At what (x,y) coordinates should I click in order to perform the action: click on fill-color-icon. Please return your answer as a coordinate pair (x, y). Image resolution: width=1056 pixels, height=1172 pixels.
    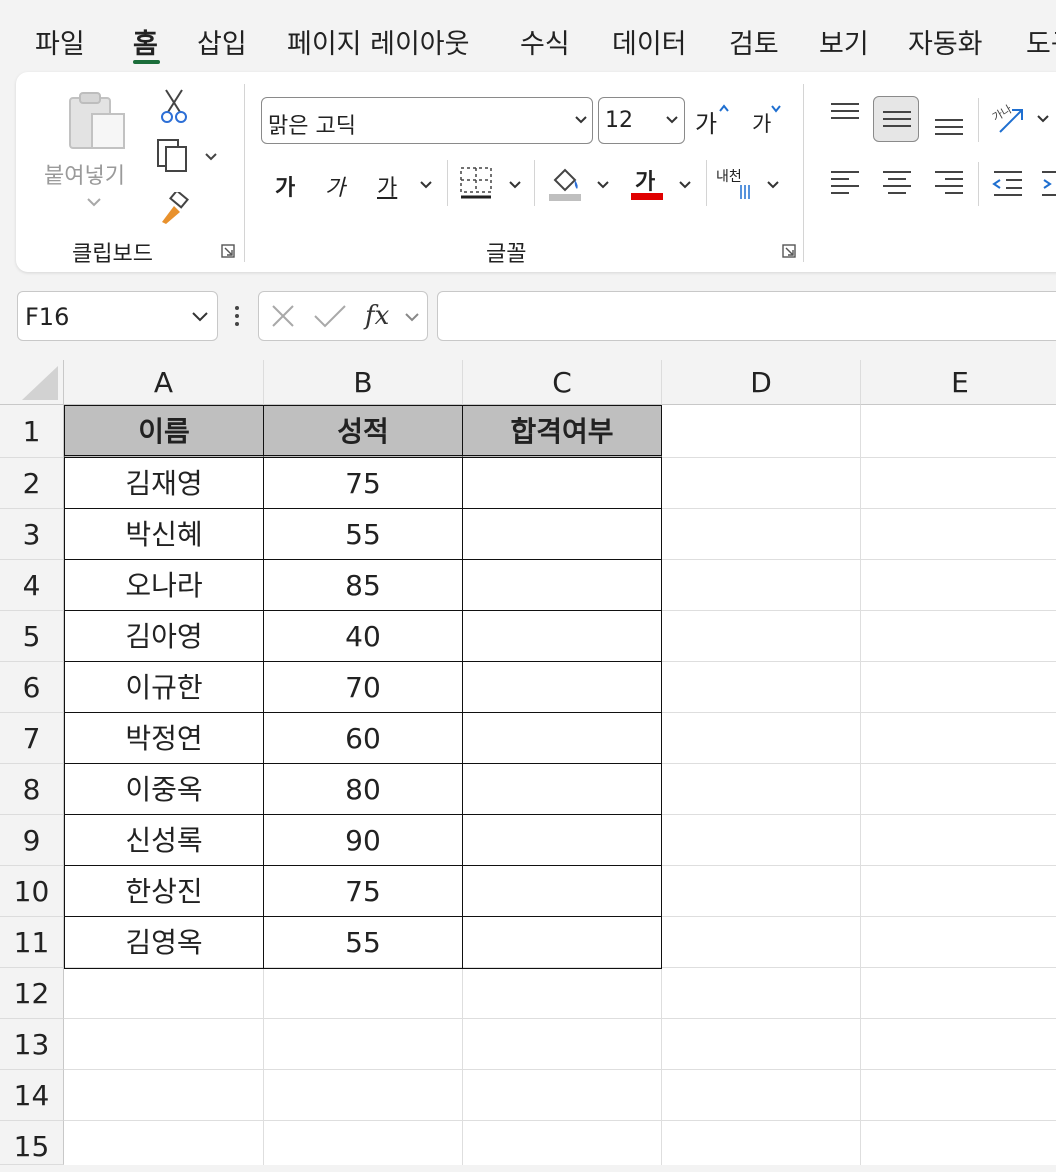
    Looking at the image, I should click on (565, 183).